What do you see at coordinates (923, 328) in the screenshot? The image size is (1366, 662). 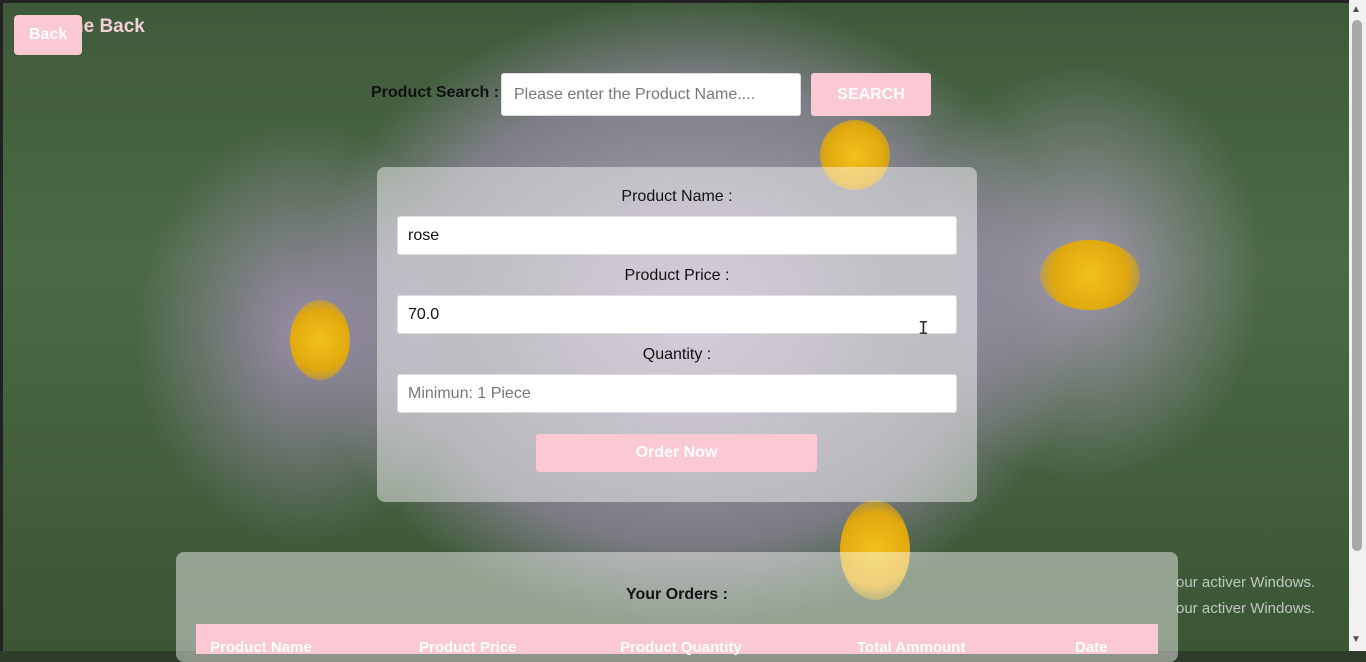 I see `text-cursor-icon: I` at bounding box center [923, 328].